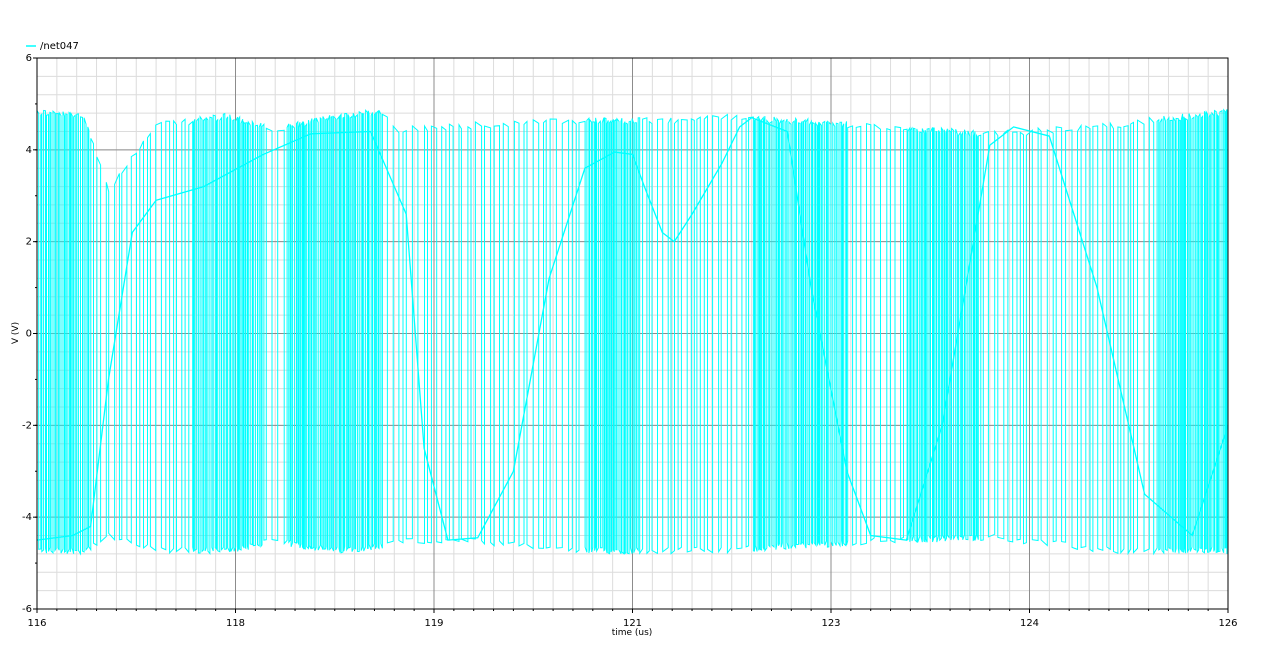 The height and width of the screenshot is (650, 1278). What do you see at coordinates (16, 333) in the screenshot?
I see `y-axis-title: V (V)` at bounding box center [16, 333].